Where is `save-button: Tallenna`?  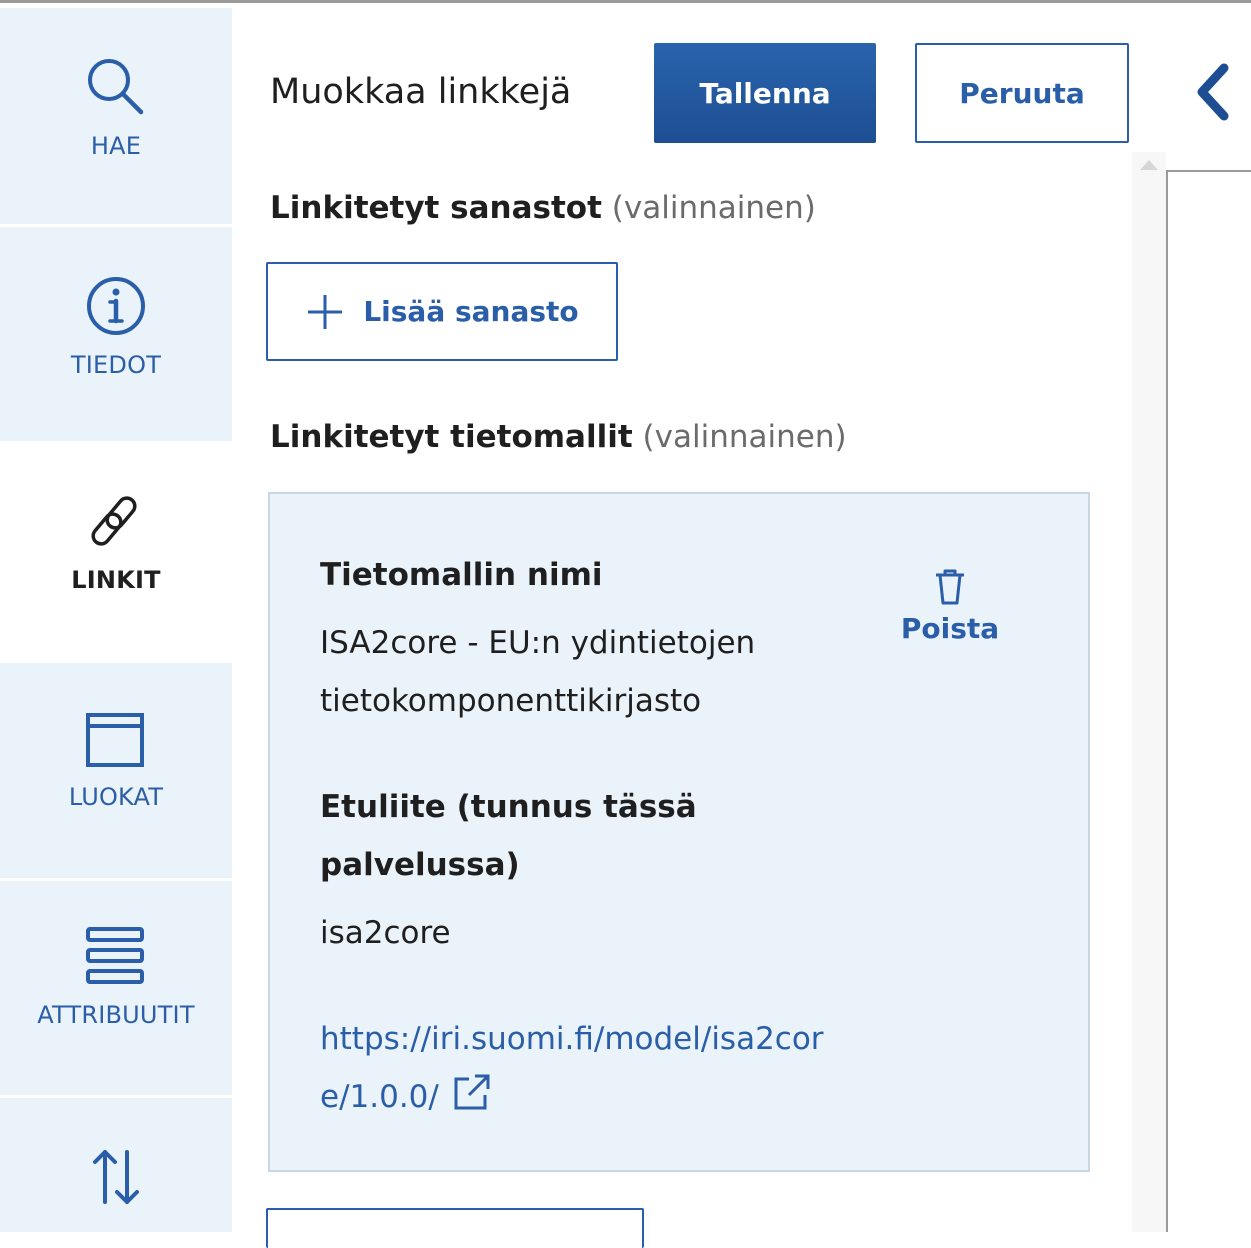 save-button: Tallenna is located at coordinates (765, 93).